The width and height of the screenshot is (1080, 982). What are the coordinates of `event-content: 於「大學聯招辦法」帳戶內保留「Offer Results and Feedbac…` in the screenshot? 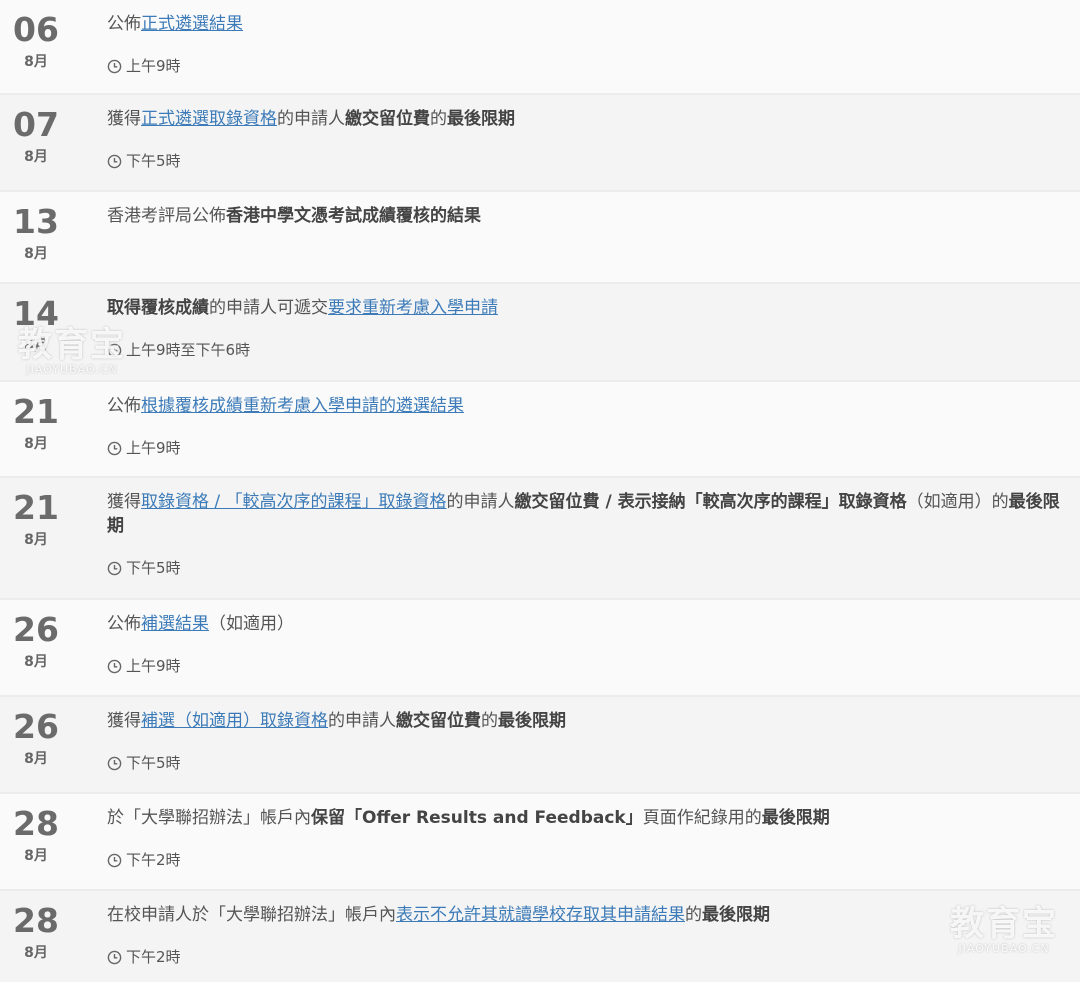 It's located at (584, 838).